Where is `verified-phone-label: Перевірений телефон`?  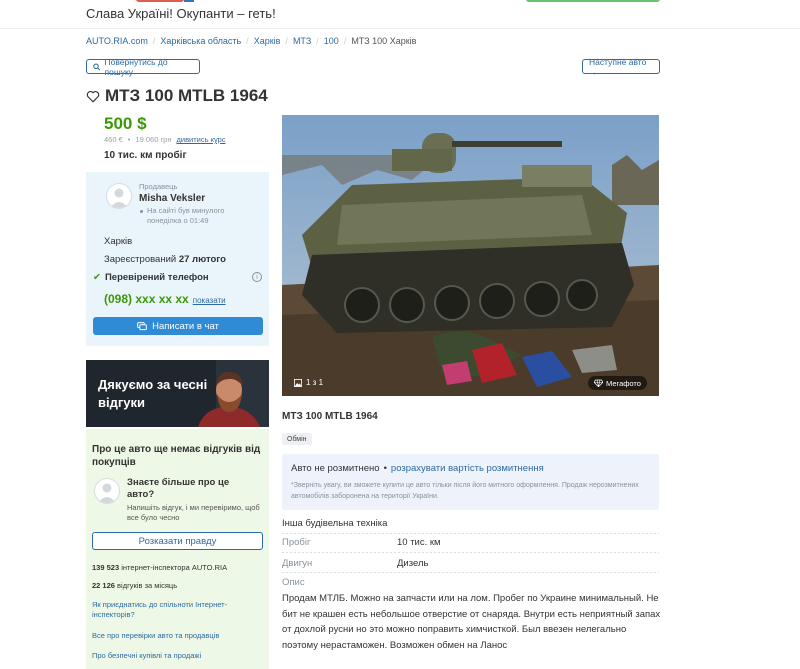 verified-phone-label: Перевірений телефон is located at coordinates (156, 277).